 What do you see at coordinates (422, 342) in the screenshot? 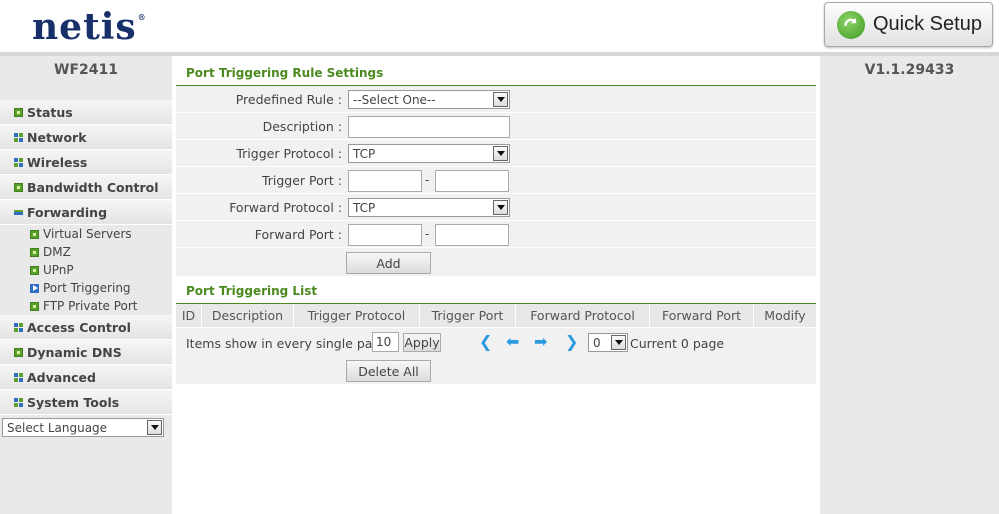
I see `apply-button: Apply` at bounding box center [422, 342].